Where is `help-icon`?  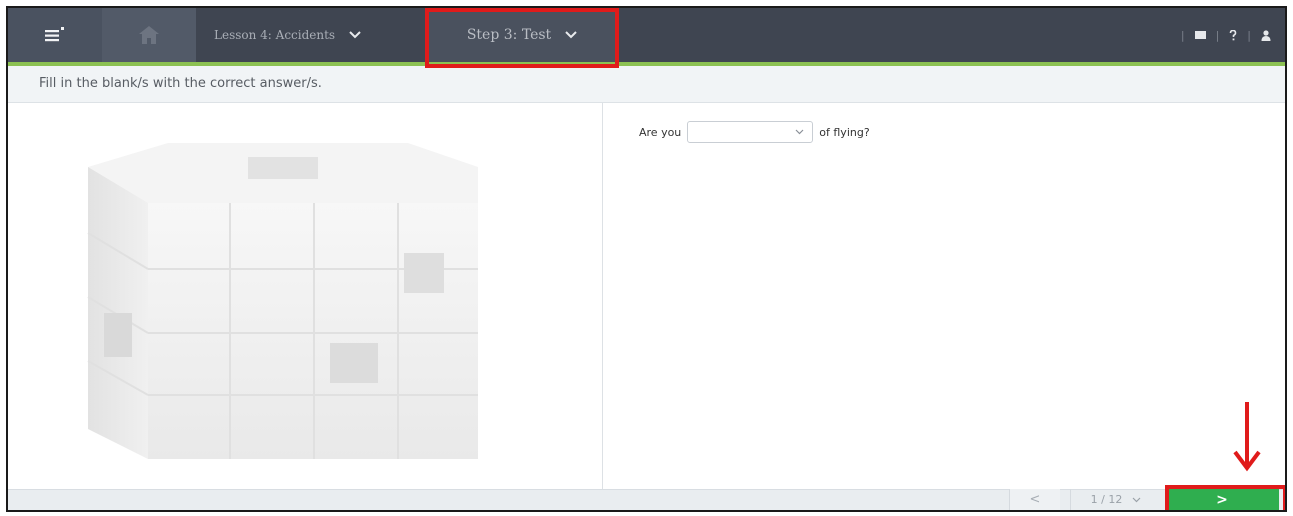 help-icon is located at coordinates (1233, 35).